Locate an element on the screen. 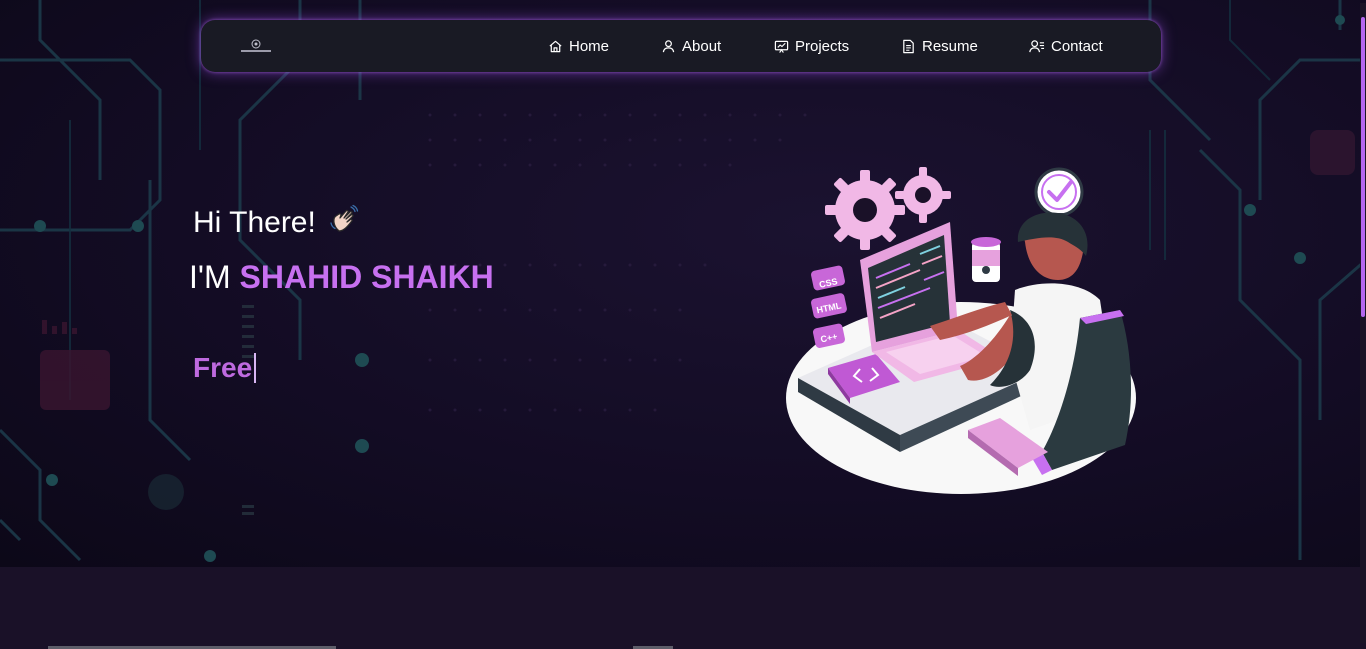 Image resolution: width=1366 pixels, height=649 pixels. typewriter-text: Free is located at coordinates (225, 368).